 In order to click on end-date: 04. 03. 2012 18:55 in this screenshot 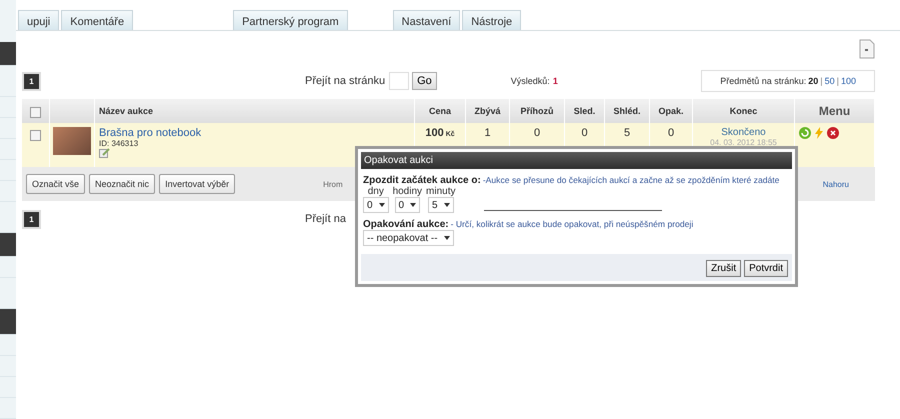, I will do `click(743, 142)`.